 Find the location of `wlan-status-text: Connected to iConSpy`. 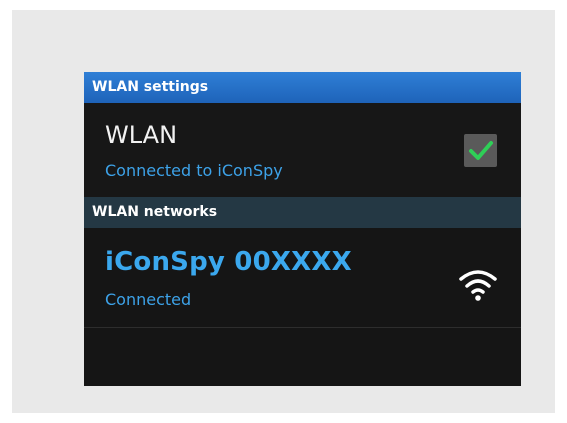

wlan-status-text: Connected to iConSpy is located at coordinates (194, 170).